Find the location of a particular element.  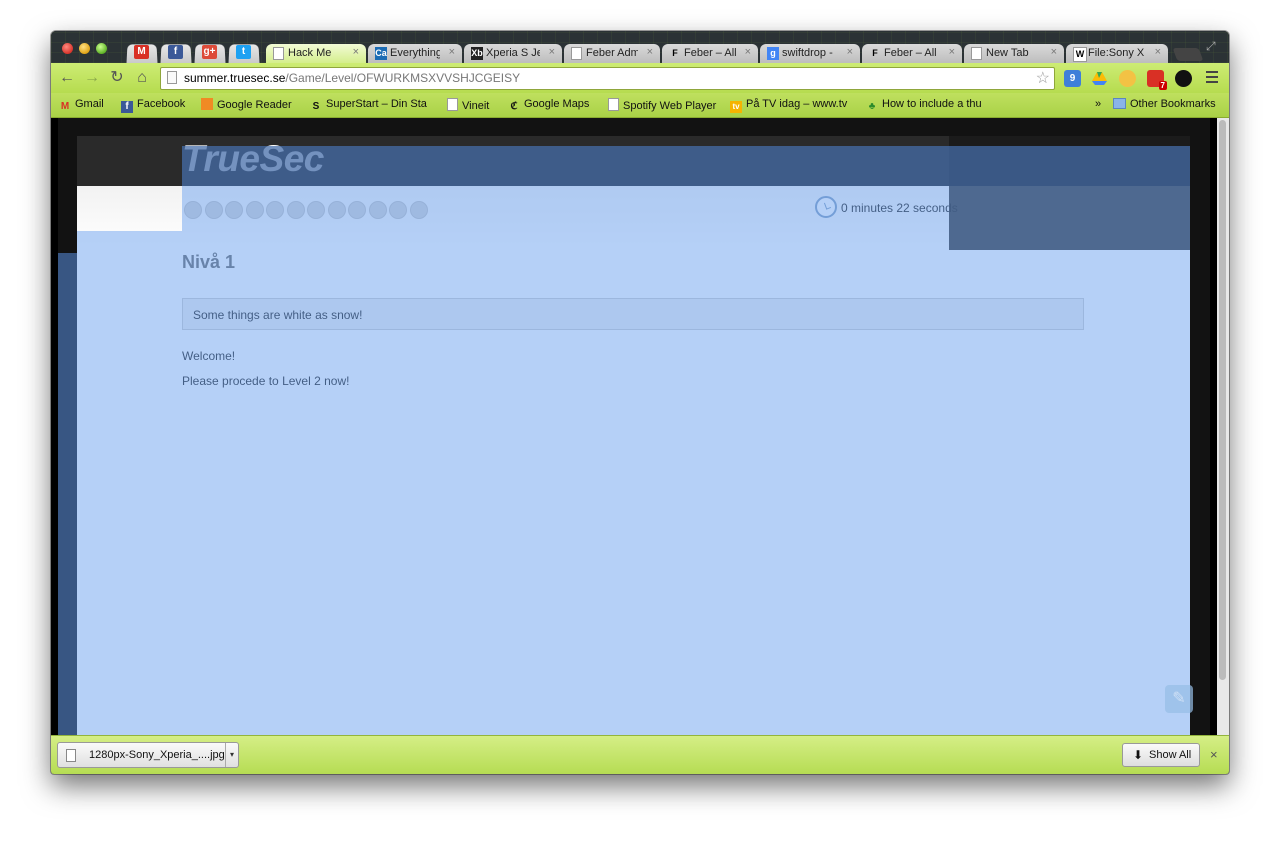

maps-icon: ℭ is located at coordinates (514, 106).